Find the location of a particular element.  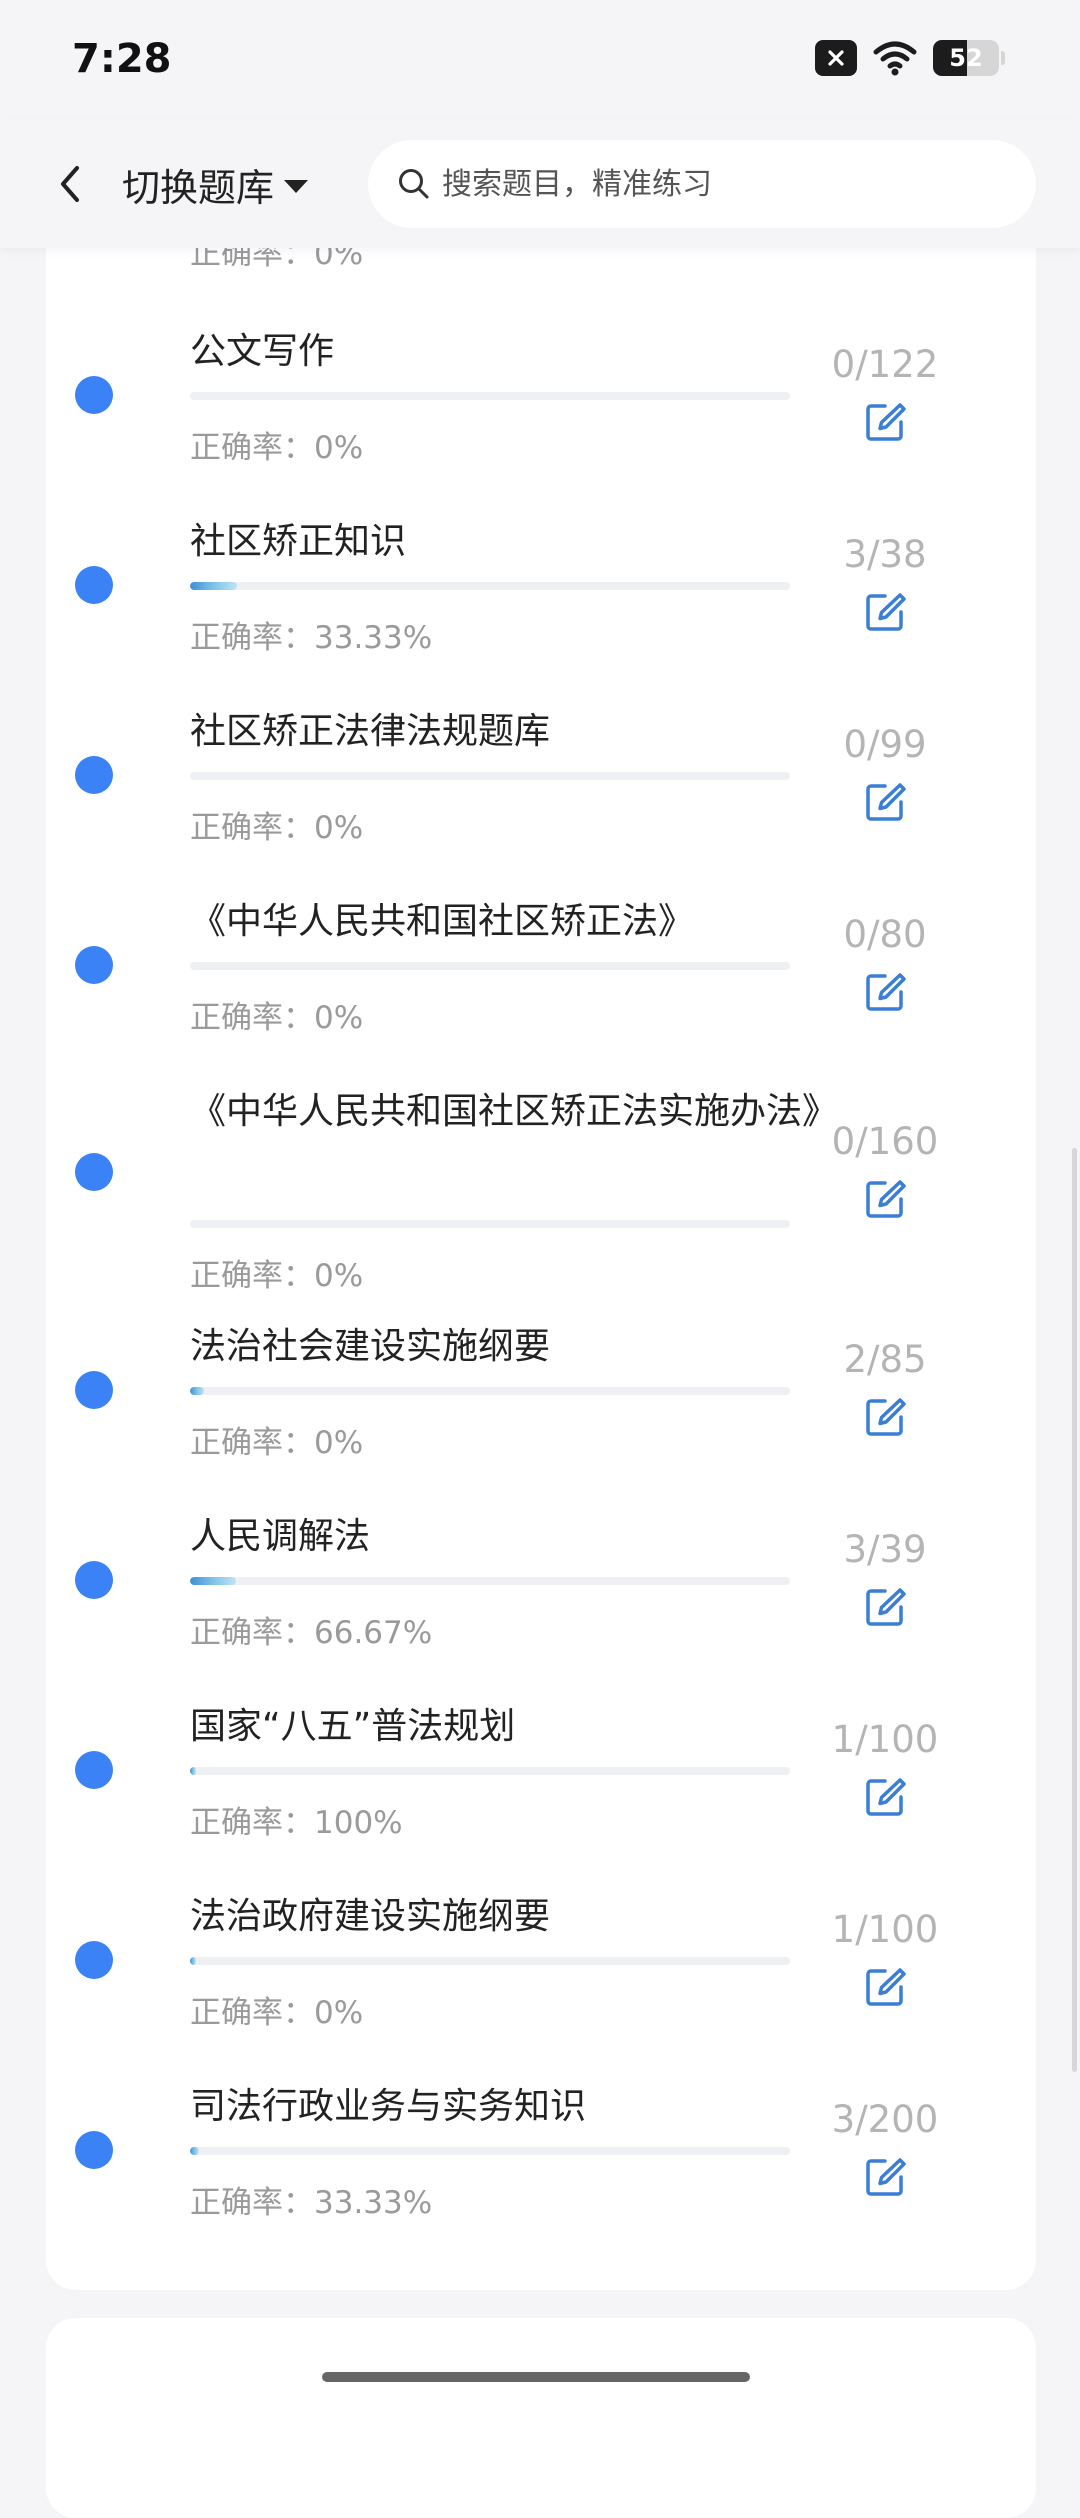

switch-question-bank-button: 切换题库 is located at coordinates (215, 184).